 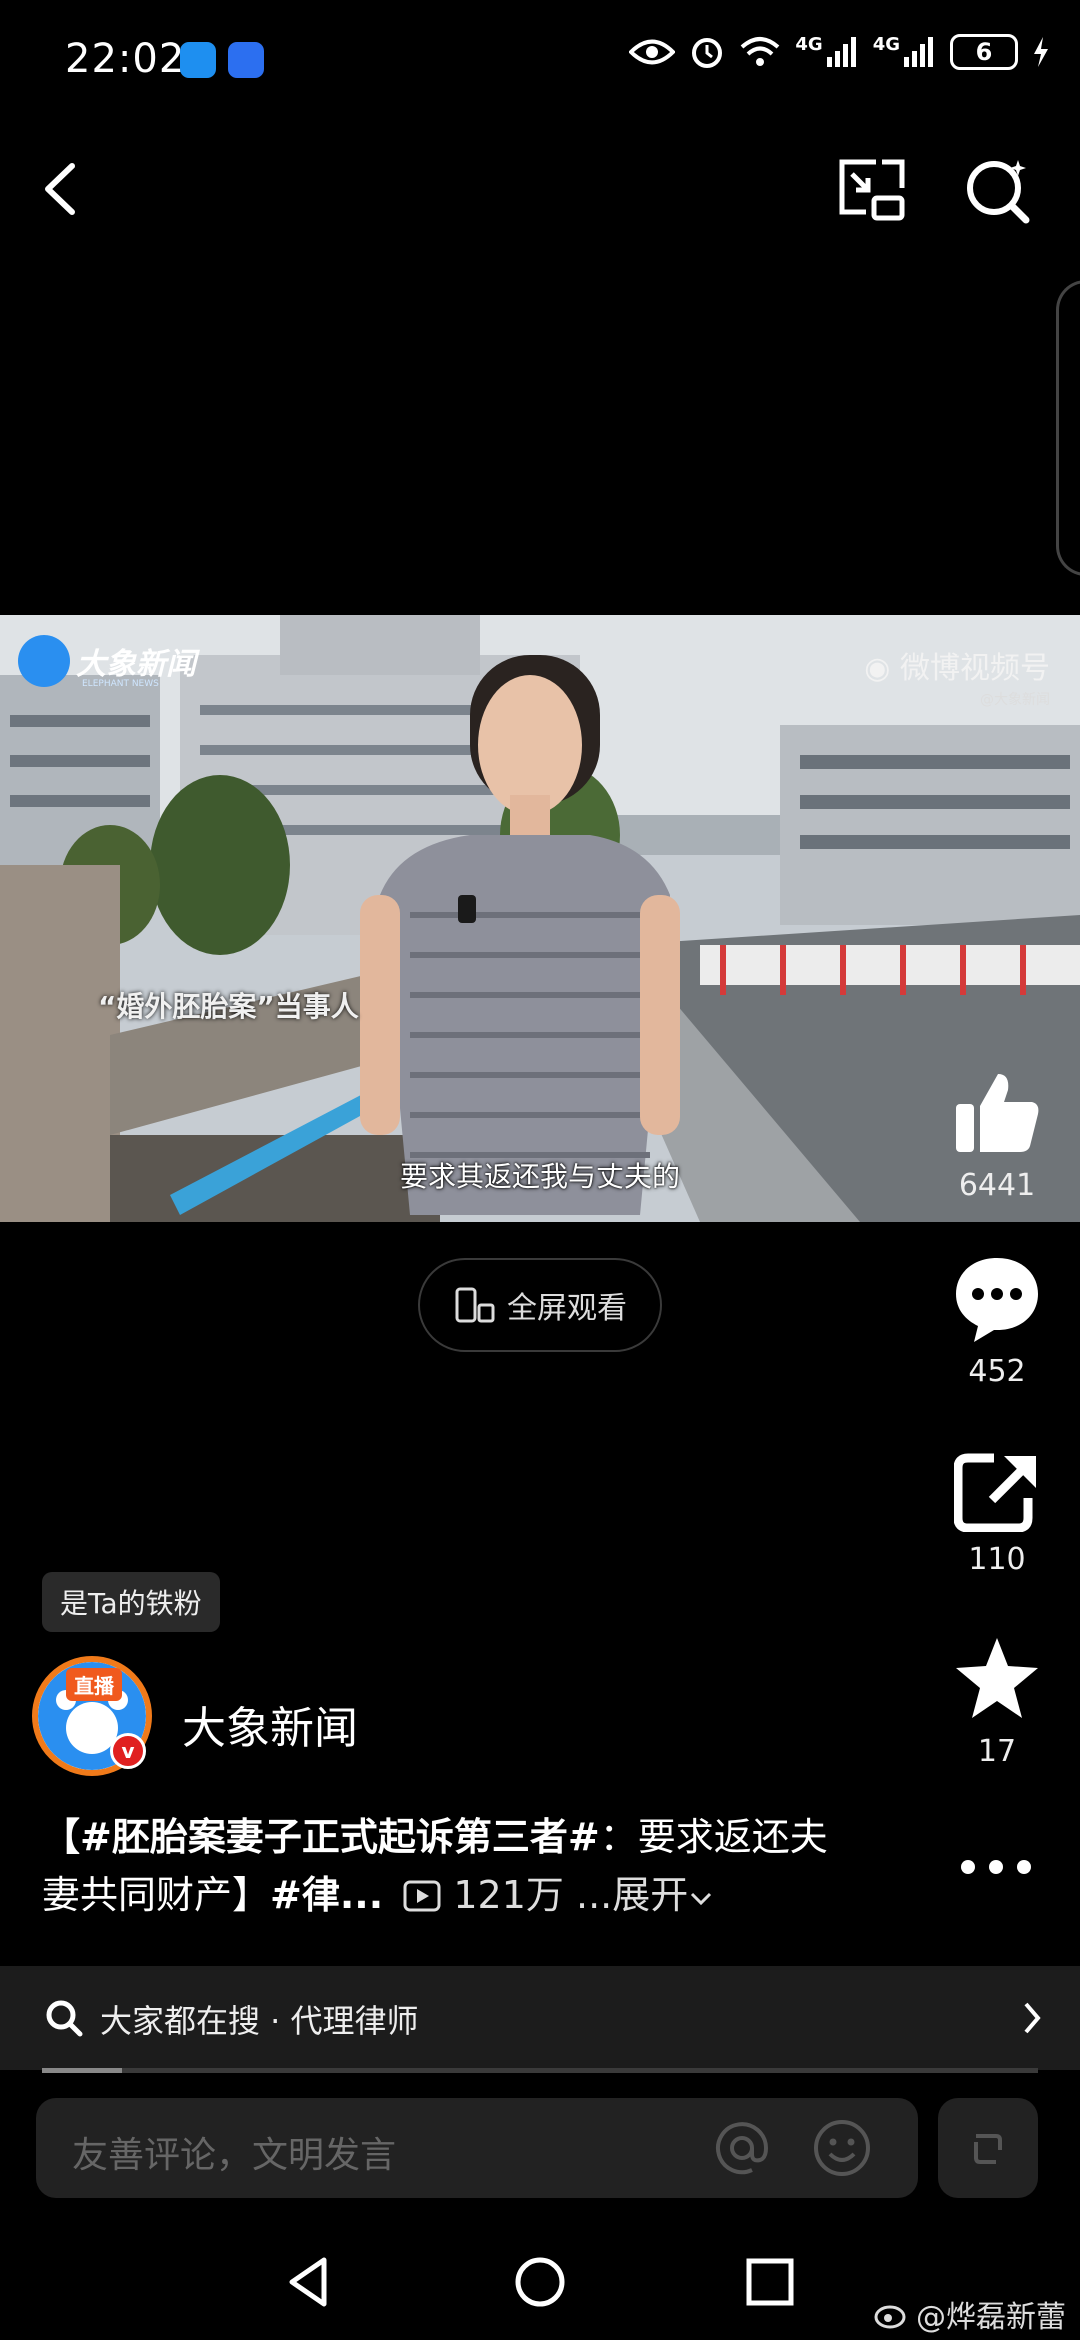 What do you see at coordinates (60, 189) in the screenshot?
I see `chevron-left-icon` at bounding box center [60, 189].